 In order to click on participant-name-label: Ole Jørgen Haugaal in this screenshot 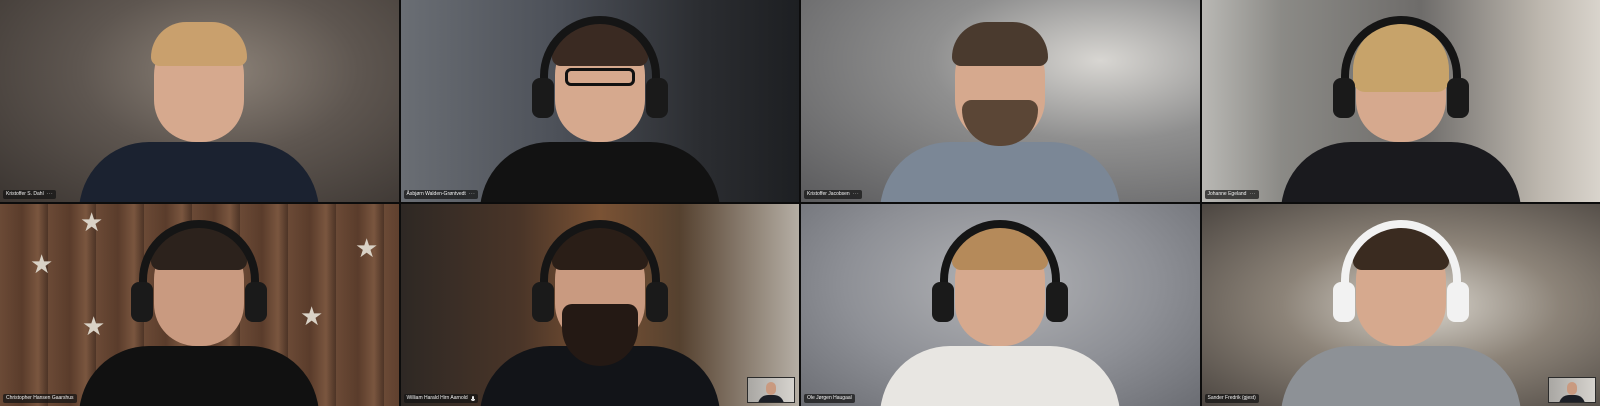, I will do `click(829, 398)`.